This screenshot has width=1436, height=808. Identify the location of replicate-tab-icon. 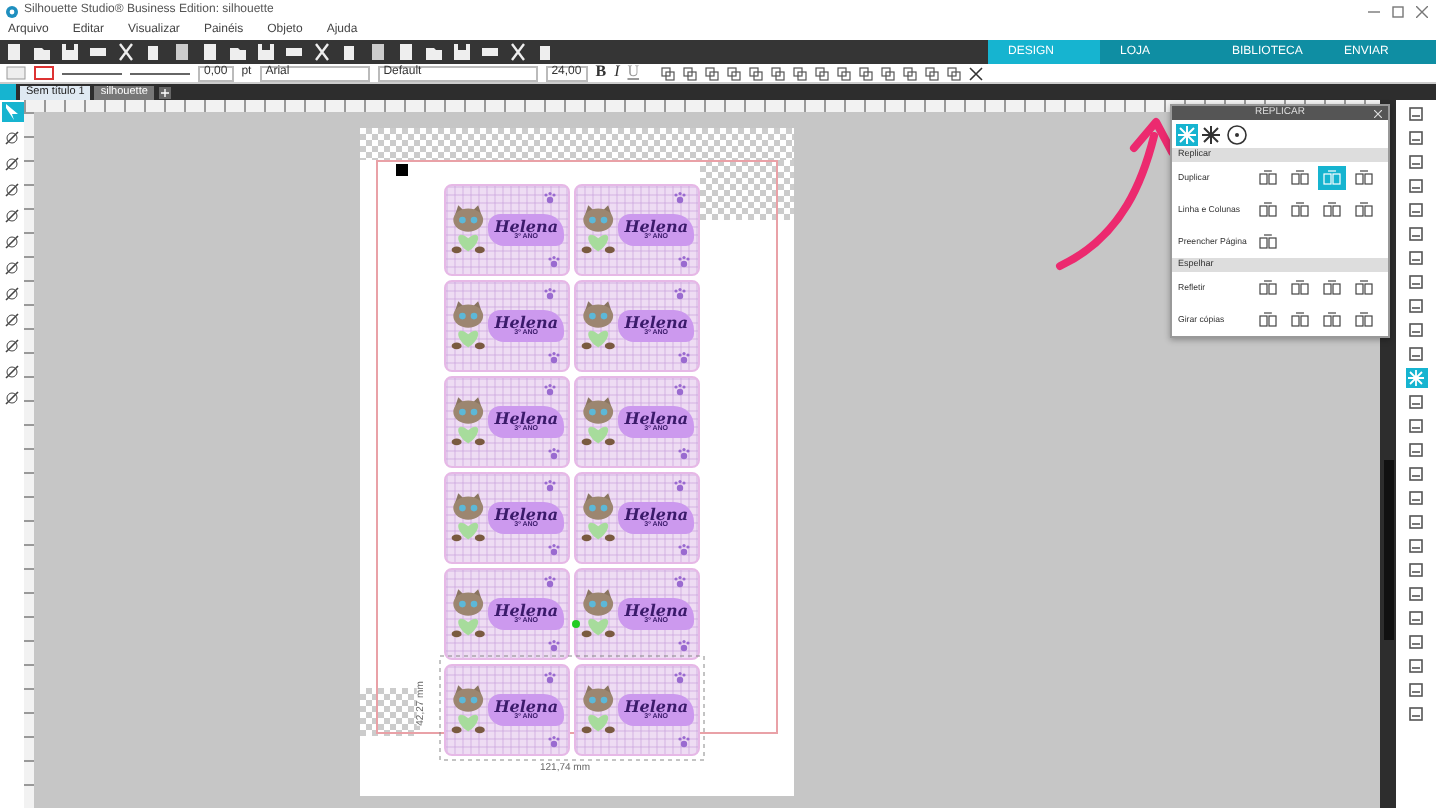
(1211, 134).